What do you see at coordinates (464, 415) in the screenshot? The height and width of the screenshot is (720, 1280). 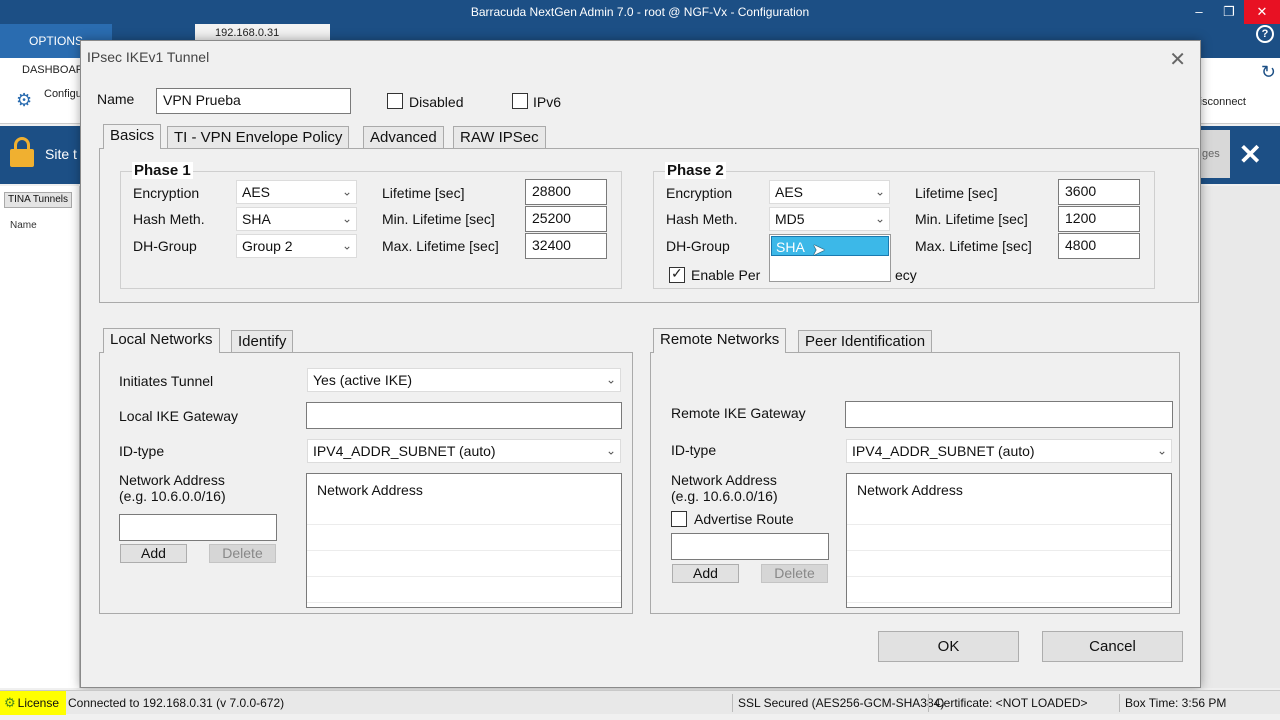 I see `local-gateway-field` at bounding box center [464, 415].